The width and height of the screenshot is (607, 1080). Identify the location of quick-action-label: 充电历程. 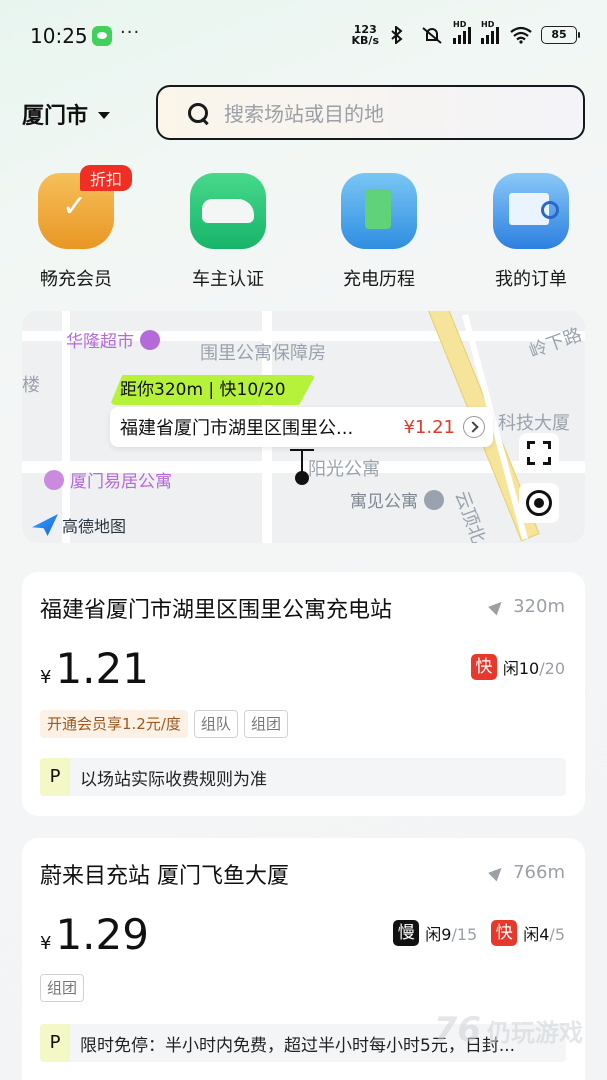
(379, 279).